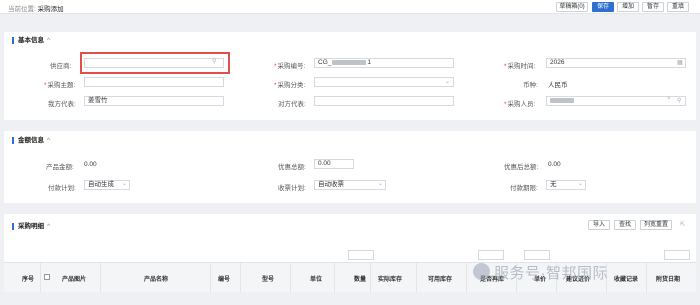  Describe the element at coordinates (154, 101) in the screenshot. I see `our-rep-input: 姜雪竹` at that location.